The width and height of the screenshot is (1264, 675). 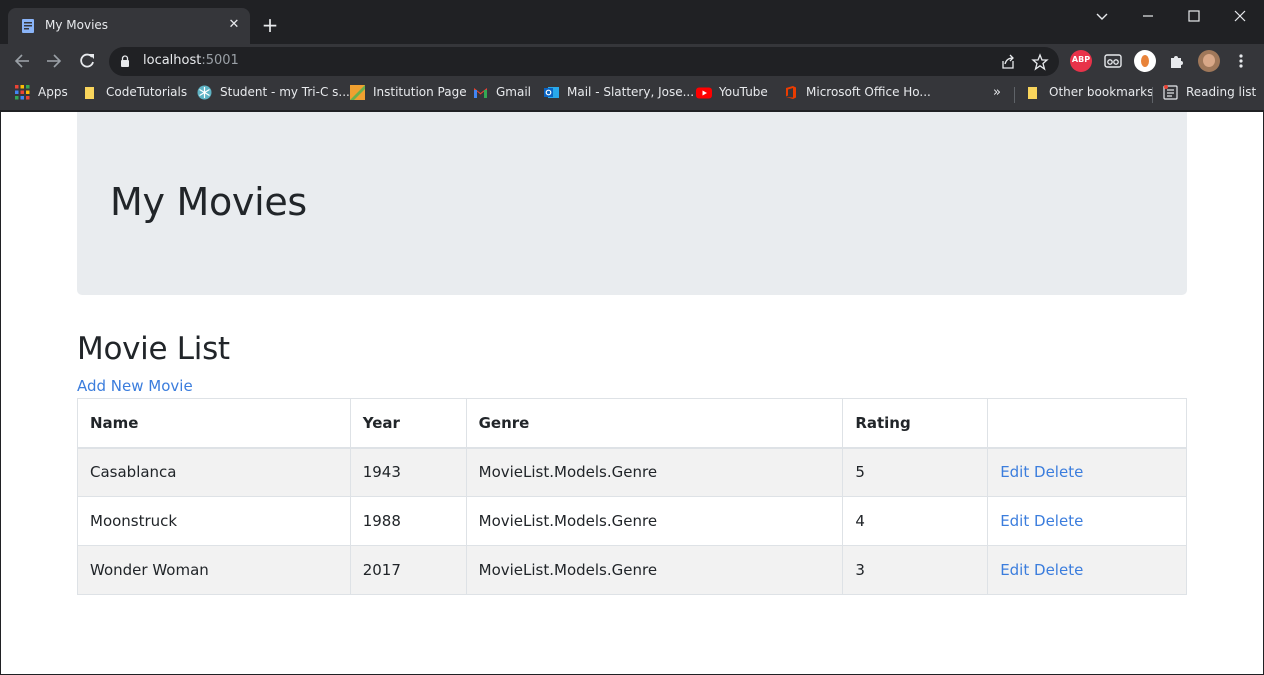 I want to click on back-arrow-icon, so click(x=22, y=61).